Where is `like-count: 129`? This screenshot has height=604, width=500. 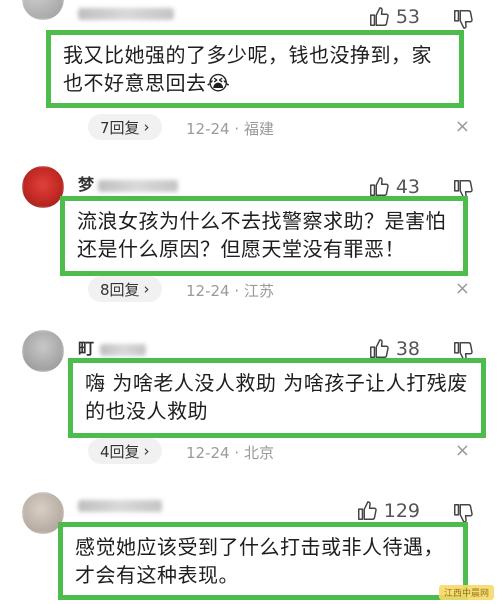 like-count: 129 is located at coordinates (401, 511).